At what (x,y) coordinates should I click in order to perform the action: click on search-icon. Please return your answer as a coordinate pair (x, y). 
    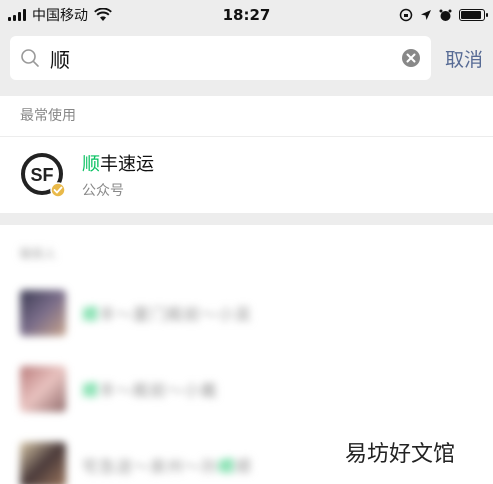
    Looking at the image, I should click on (30, 58).